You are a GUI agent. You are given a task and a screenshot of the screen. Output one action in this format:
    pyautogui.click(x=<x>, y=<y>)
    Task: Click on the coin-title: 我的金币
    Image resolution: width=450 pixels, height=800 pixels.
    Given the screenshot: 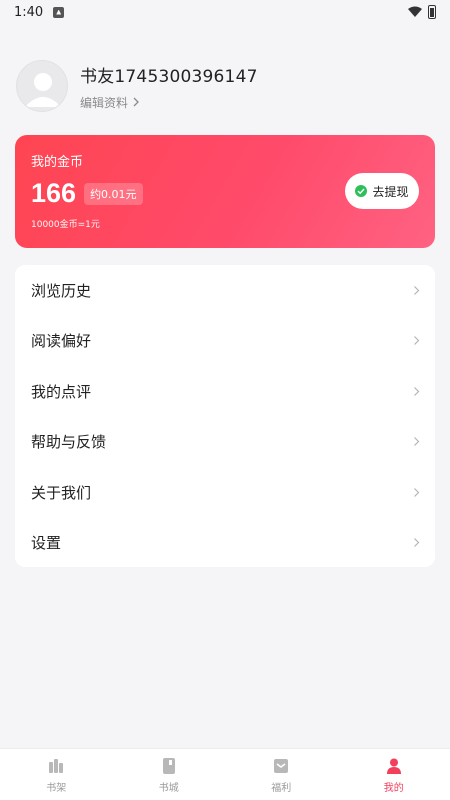 What is the action you would take?
    pyautogui.click(x=57, y=162)
    